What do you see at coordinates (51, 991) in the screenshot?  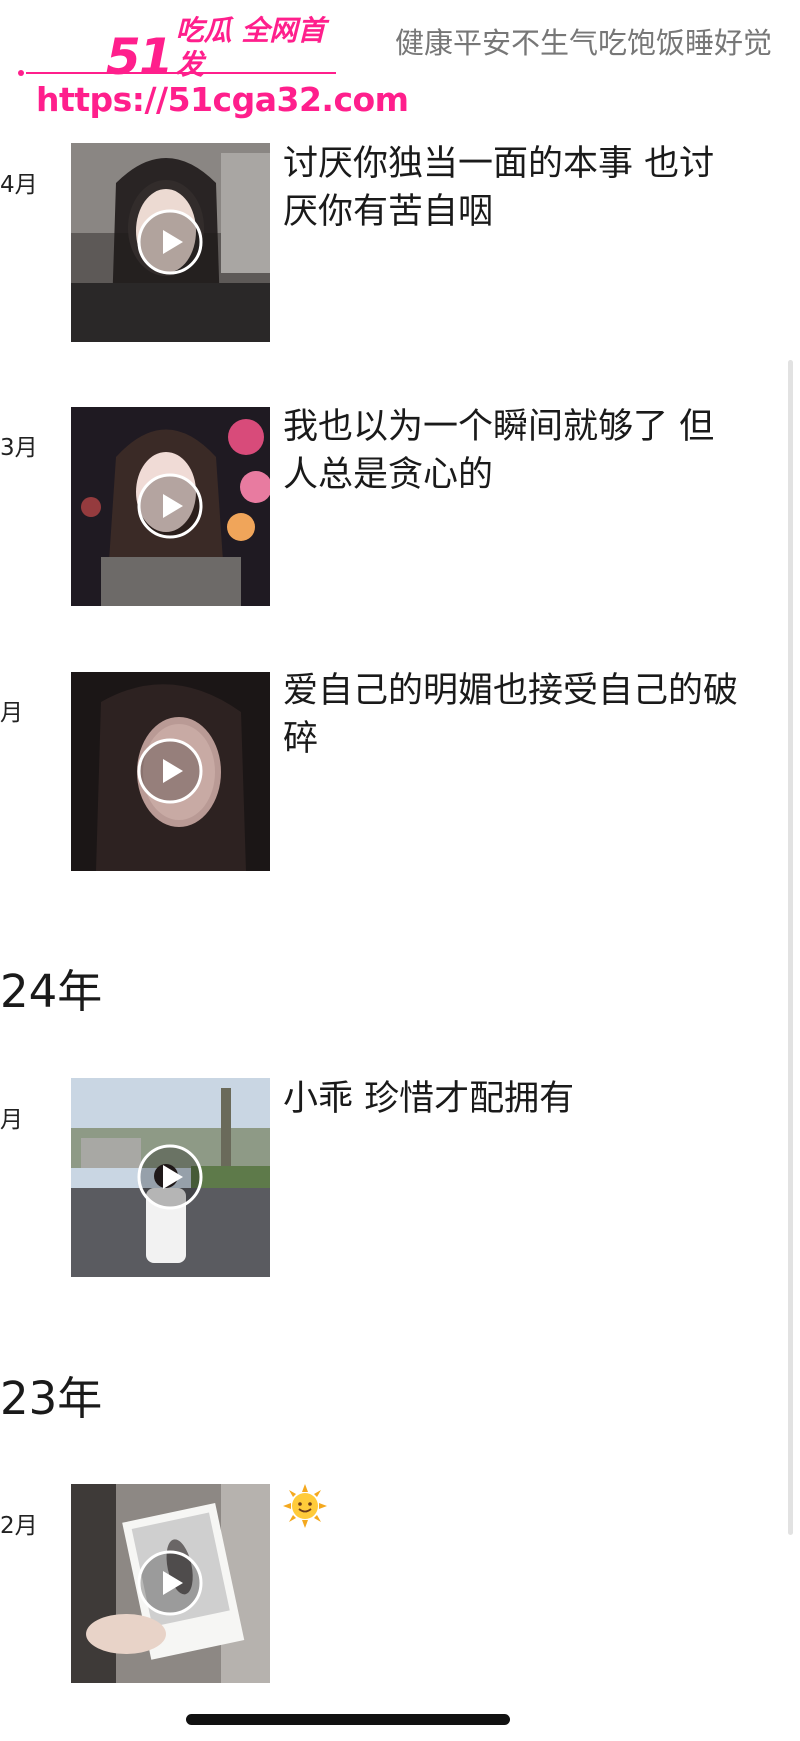 I see `year-header: 24年` at bounding box center [51, 991].